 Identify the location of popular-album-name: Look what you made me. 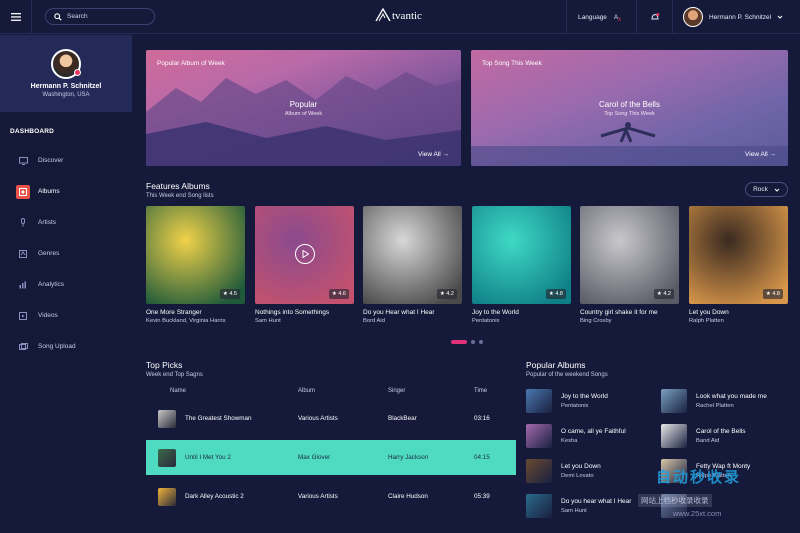
(731, 396).